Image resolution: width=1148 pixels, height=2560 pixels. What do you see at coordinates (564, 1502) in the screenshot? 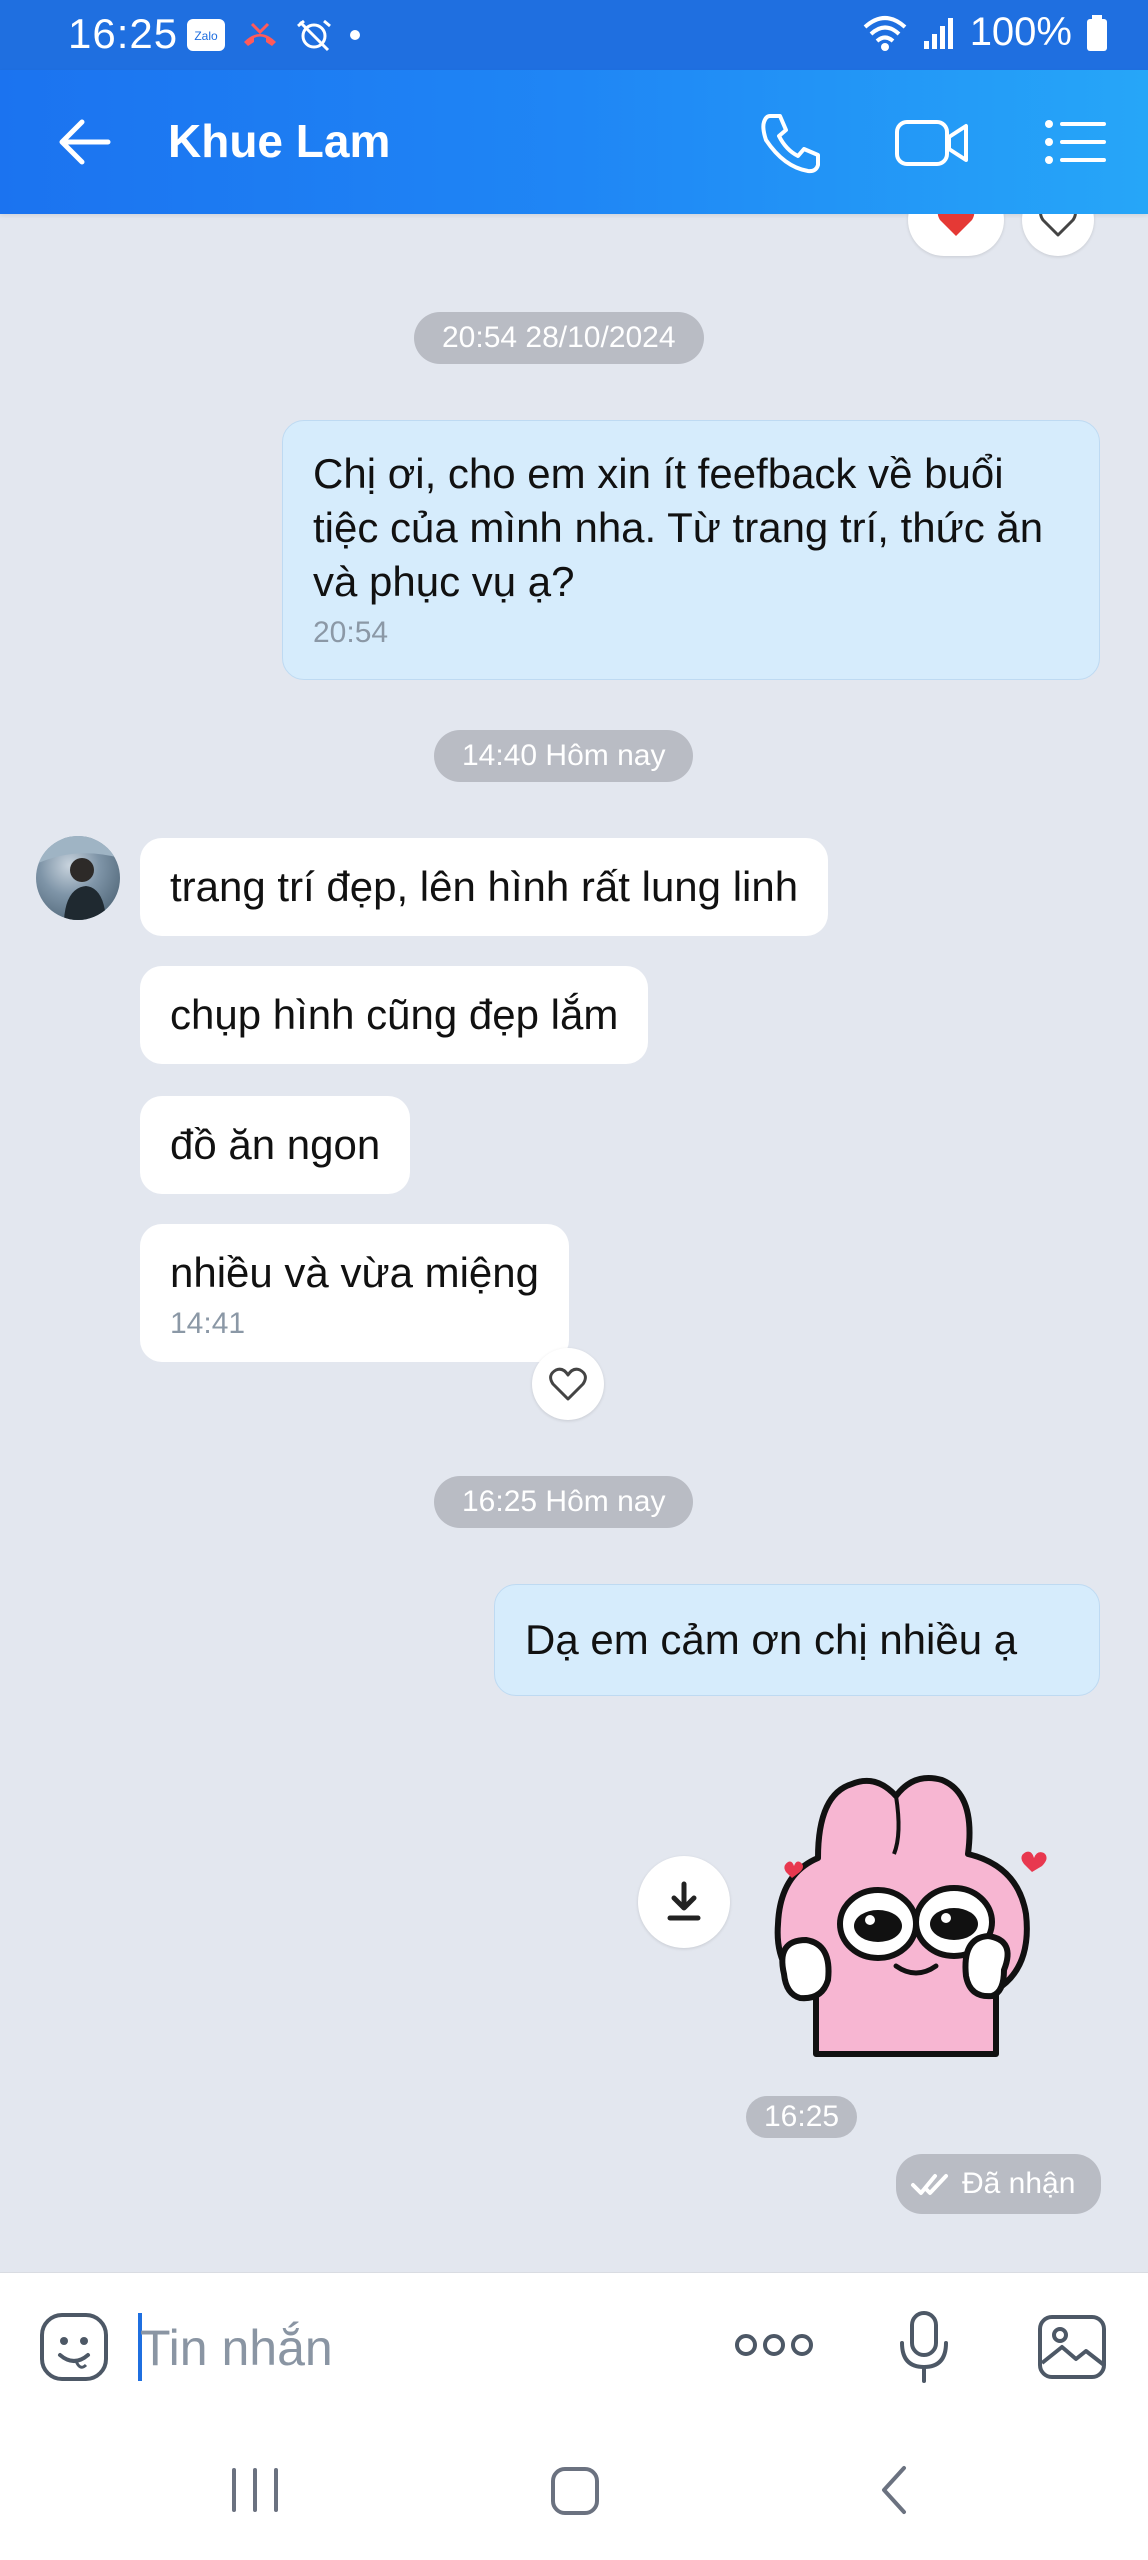
I see `date-separator: 16:25 Hôm nay` at bounding box center [564, 1502].